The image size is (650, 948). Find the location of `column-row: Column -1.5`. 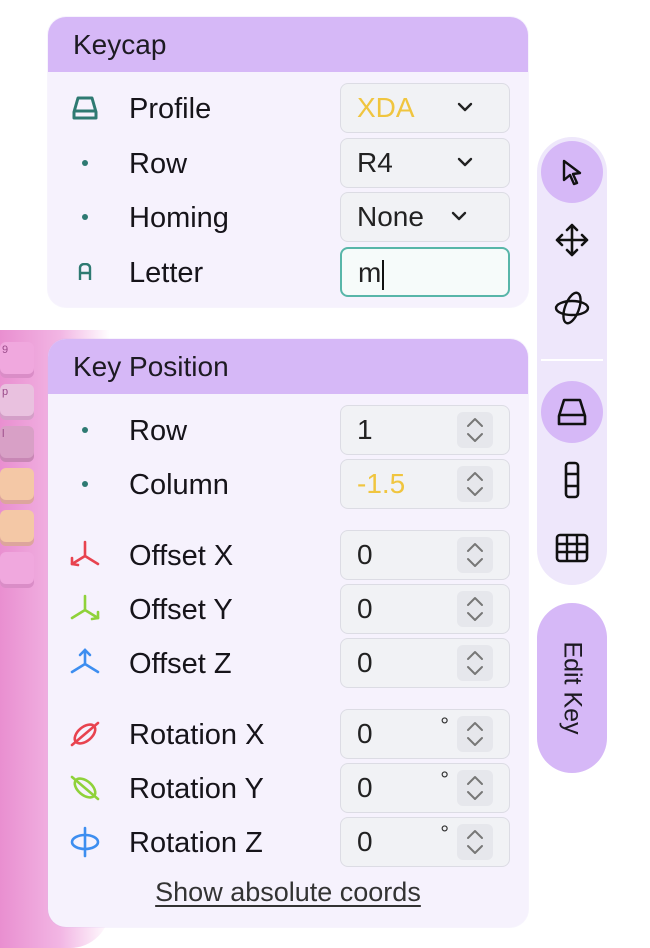

column-row: Column -1.5 is located at coordinates (288, 485).